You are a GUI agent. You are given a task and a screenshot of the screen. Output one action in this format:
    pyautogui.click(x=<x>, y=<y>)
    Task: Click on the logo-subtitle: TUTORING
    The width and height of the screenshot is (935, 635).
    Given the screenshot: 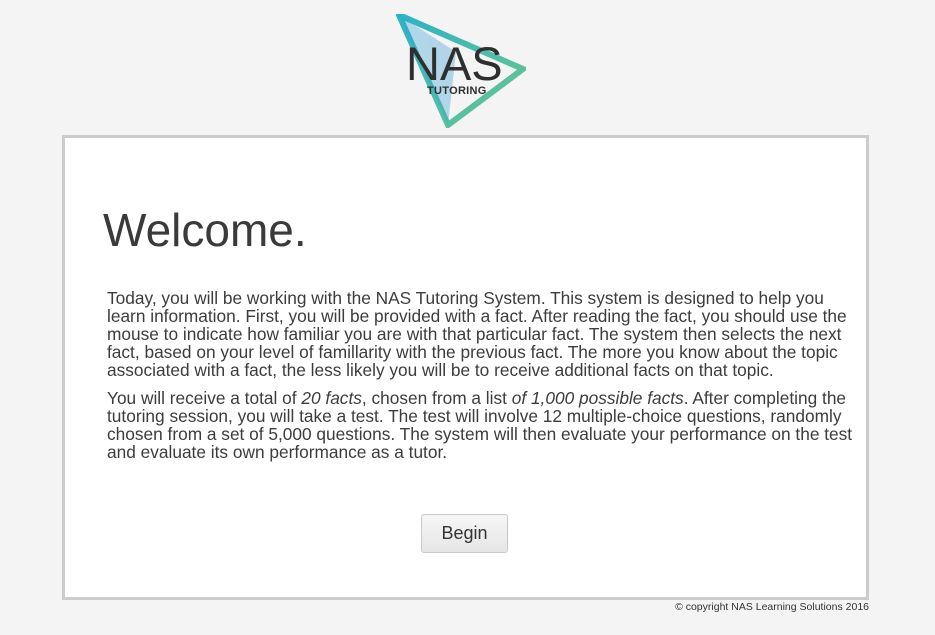 What is the action you would take?
    pyautogui.click(x=457, y=91)
    